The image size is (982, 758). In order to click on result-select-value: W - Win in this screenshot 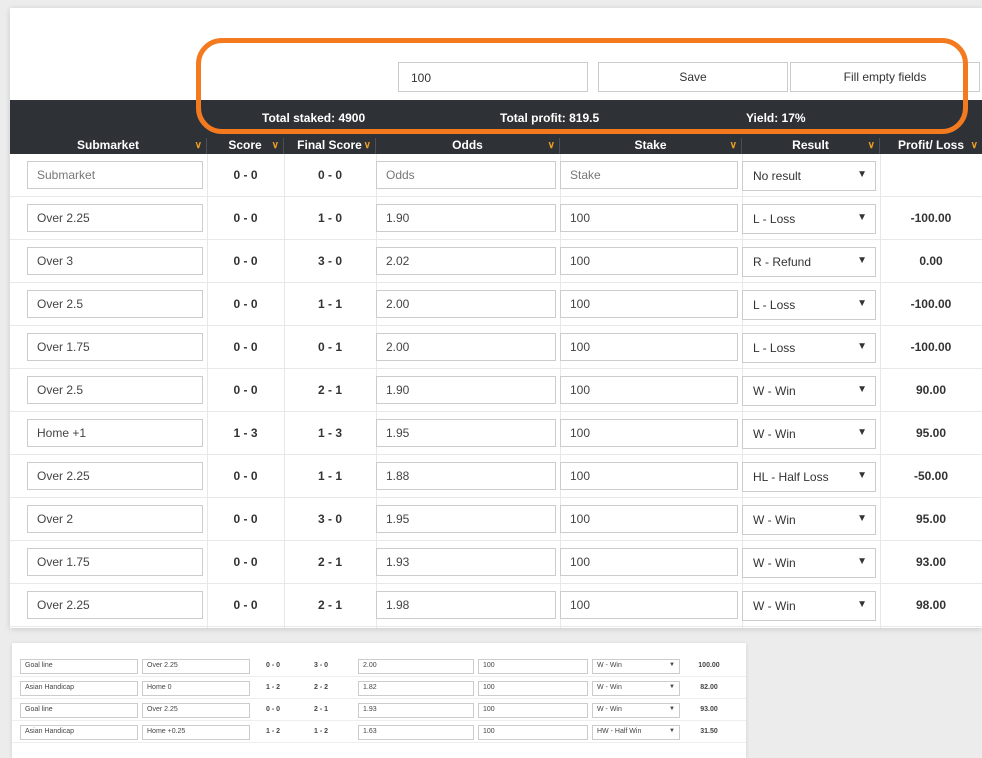, I will do `click(774, 520)`.